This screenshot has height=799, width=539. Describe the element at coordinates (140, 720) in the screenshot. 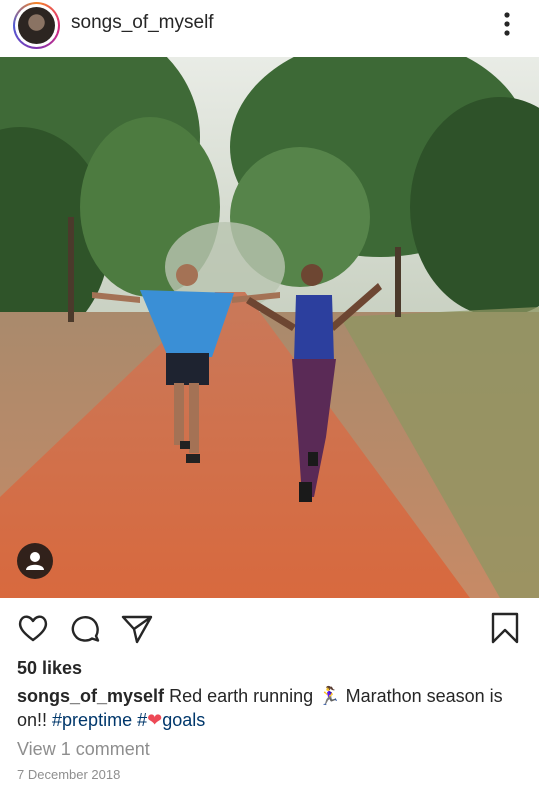

I see `hashtag-prefix: #` at that location.